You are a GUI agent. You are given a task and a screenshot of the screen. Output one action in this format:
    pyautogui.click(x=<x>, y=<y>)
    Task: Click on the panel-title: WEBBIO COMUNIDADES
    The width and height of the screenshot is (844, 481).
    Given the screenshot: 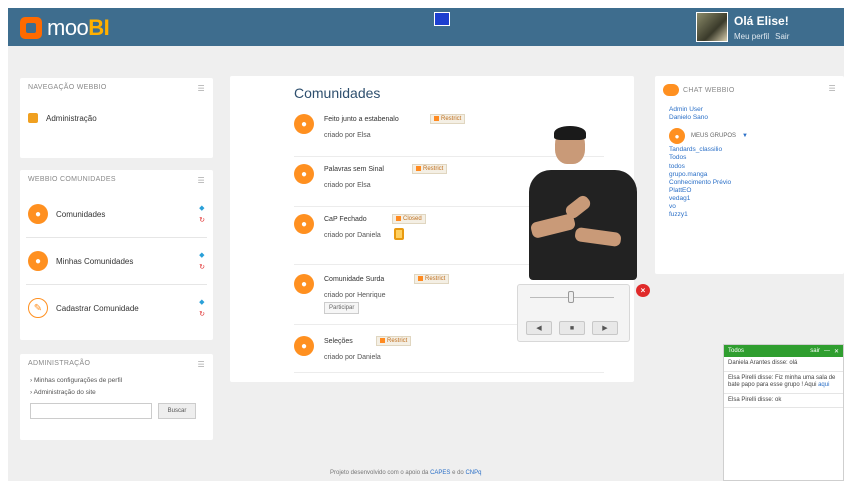 What is the action you would take?
    pyautogui.click(x=72, y=179)
    